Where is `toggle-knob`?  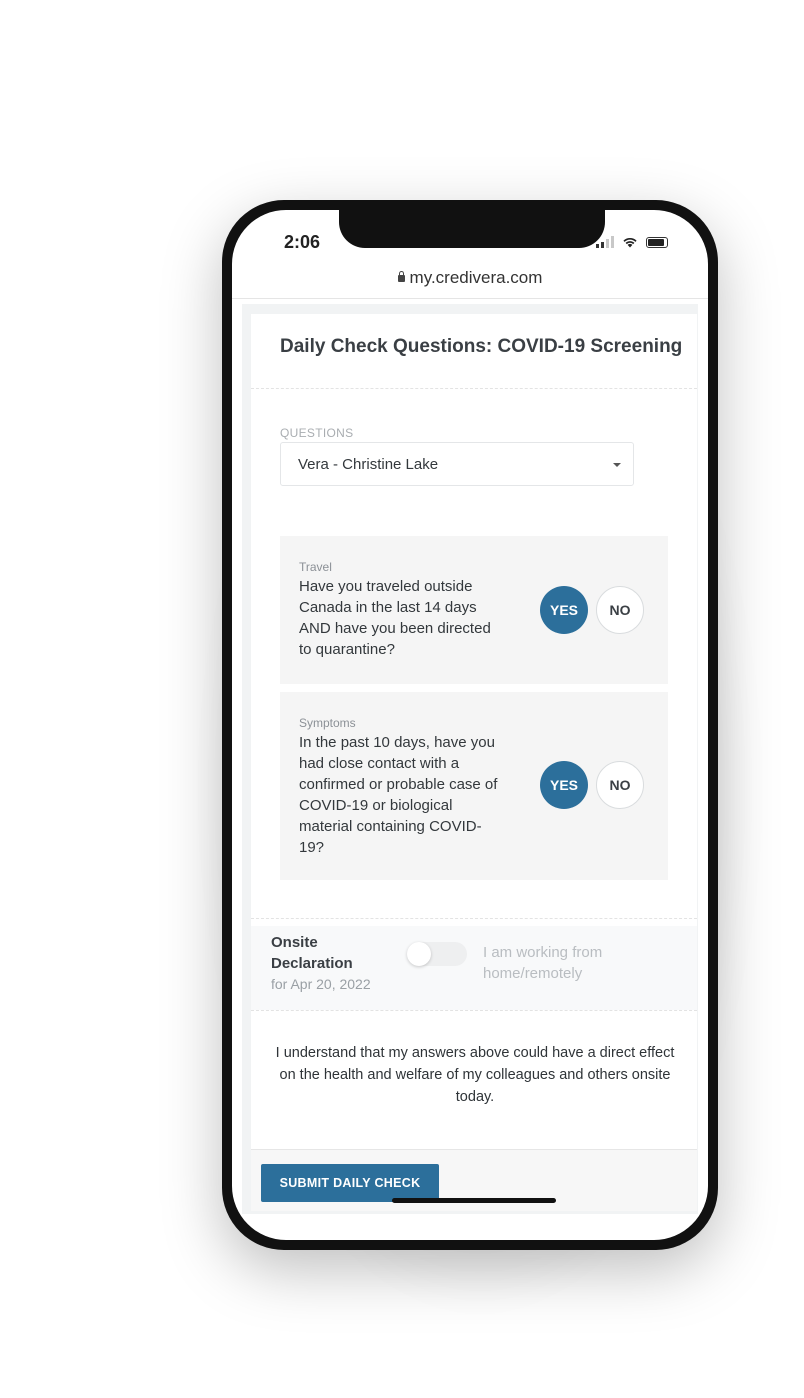 toggle-knob is located at coordinates (419, 954).